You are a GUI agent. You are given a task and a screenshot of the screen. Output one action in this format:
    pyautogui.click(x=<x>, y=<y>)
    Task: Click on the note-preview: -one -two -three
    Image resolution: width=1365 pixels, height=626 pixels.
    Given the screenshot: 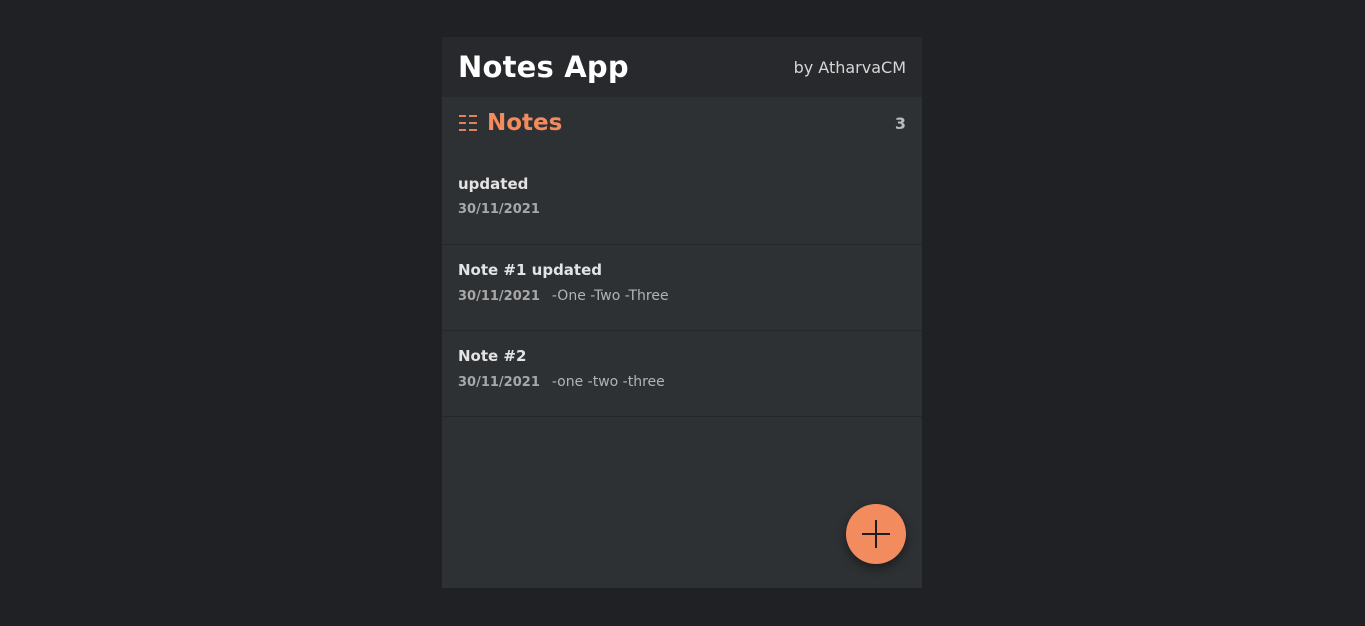 What is the action you would take?
    pyautogui.click(x=608, y=382)
    